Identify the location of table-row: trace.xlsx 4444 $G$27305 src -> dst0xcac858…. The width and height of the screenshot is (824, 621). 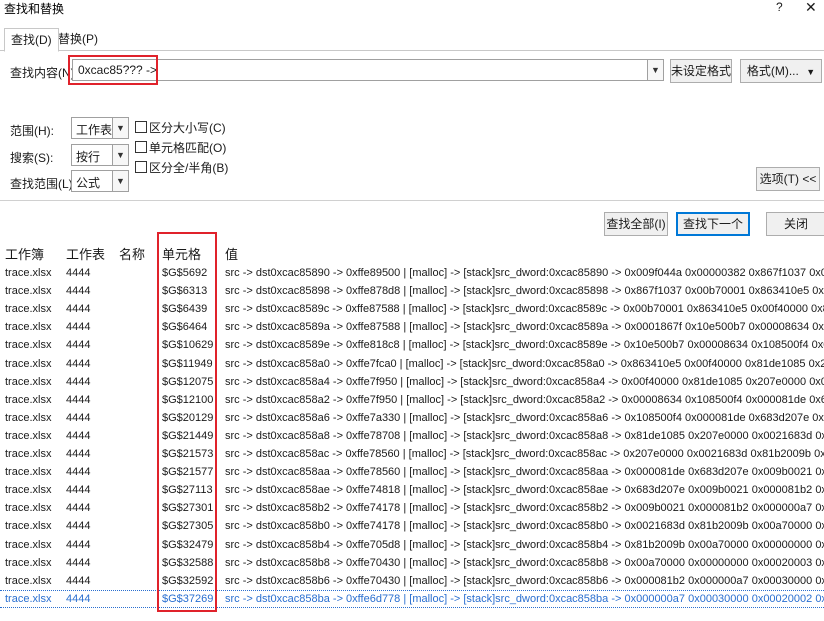
(412, 526).